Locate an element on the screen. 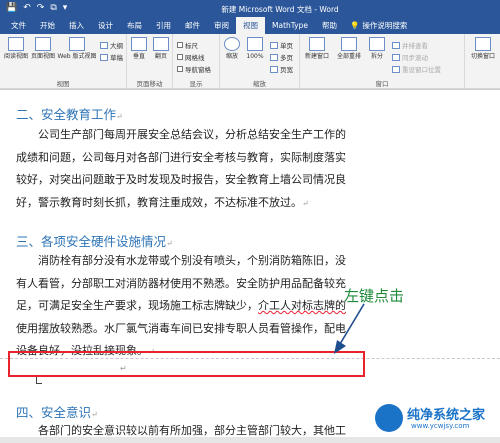  reset-position-icon is located at coordinates (396, 69).